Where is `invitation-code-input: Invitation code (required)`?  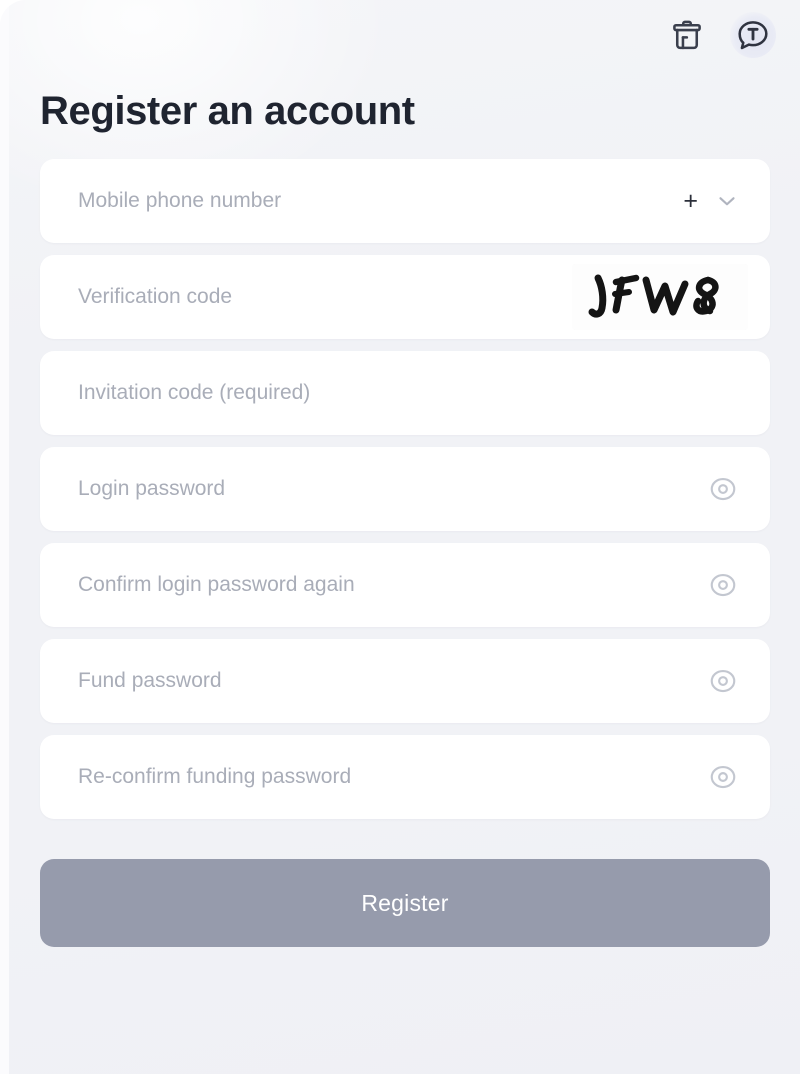
invitation-code-input: Invitation code (required) is located at coordinates (413, 393).